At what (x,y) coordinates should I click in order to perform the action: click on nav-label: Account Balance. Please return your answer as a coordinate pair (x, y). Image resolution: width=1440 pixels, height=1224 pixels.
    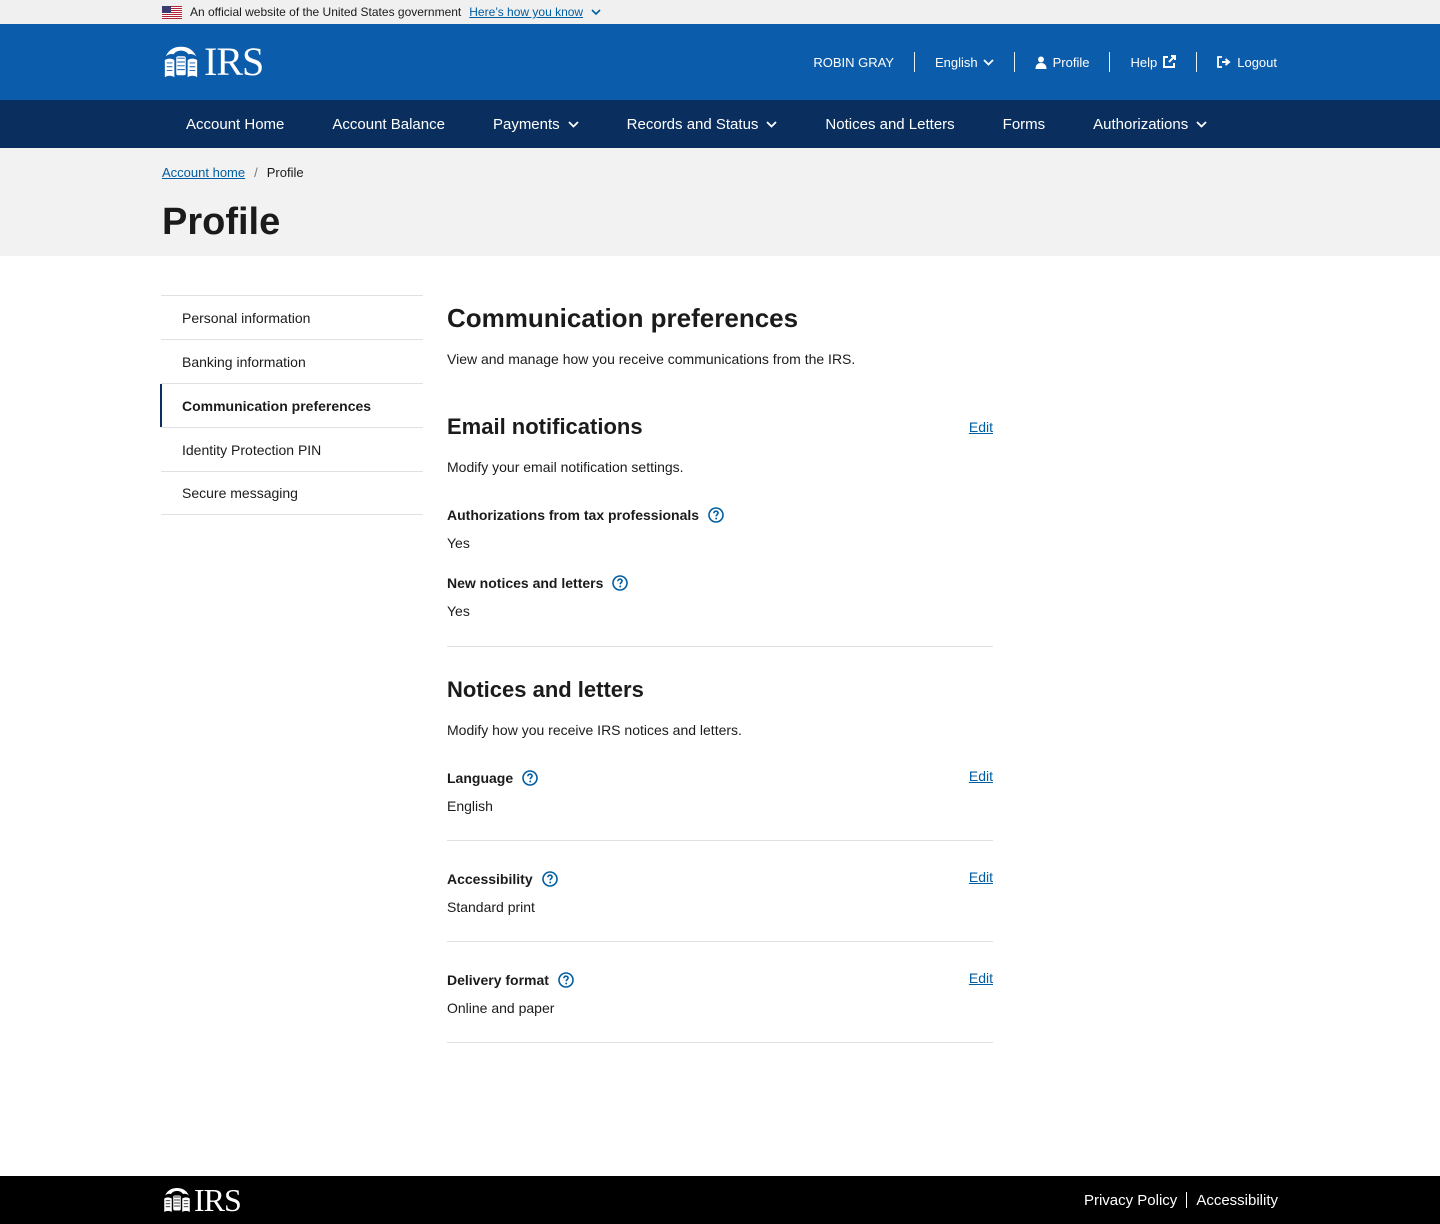
    Looking at the image, I should click on (388, 124).